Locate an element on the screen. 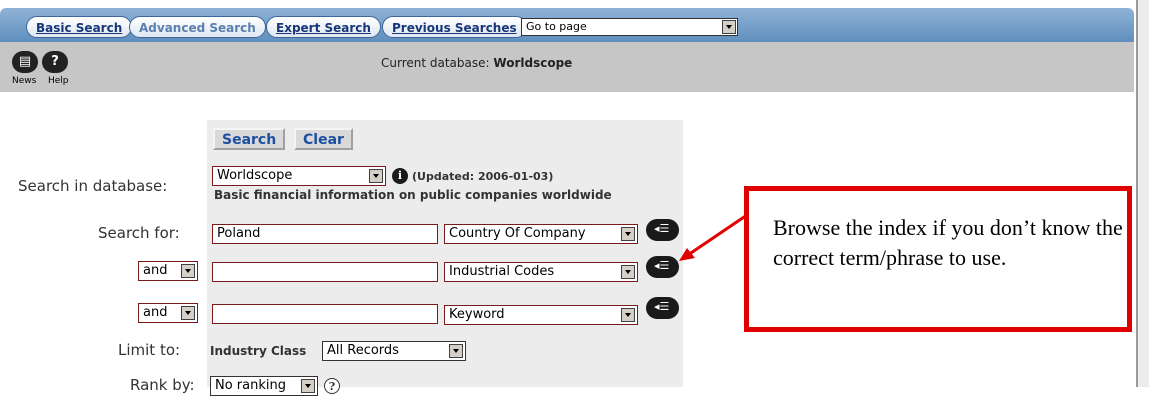 This screenshot has height=396, width=1149. search-field-3-value: Keyword is located at coordinates (477, 314).